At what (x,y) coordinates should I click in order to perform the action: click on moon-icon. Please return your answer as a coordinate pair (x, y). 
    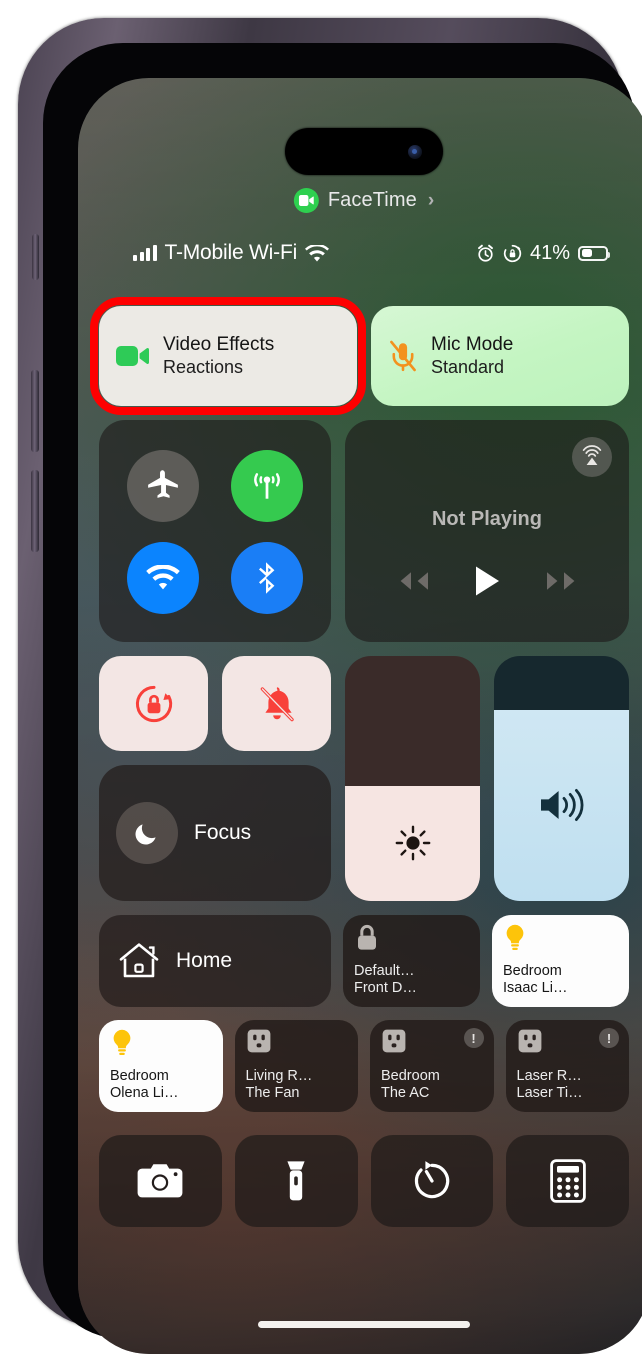
    Looking at the image, I should click on (147, 833).